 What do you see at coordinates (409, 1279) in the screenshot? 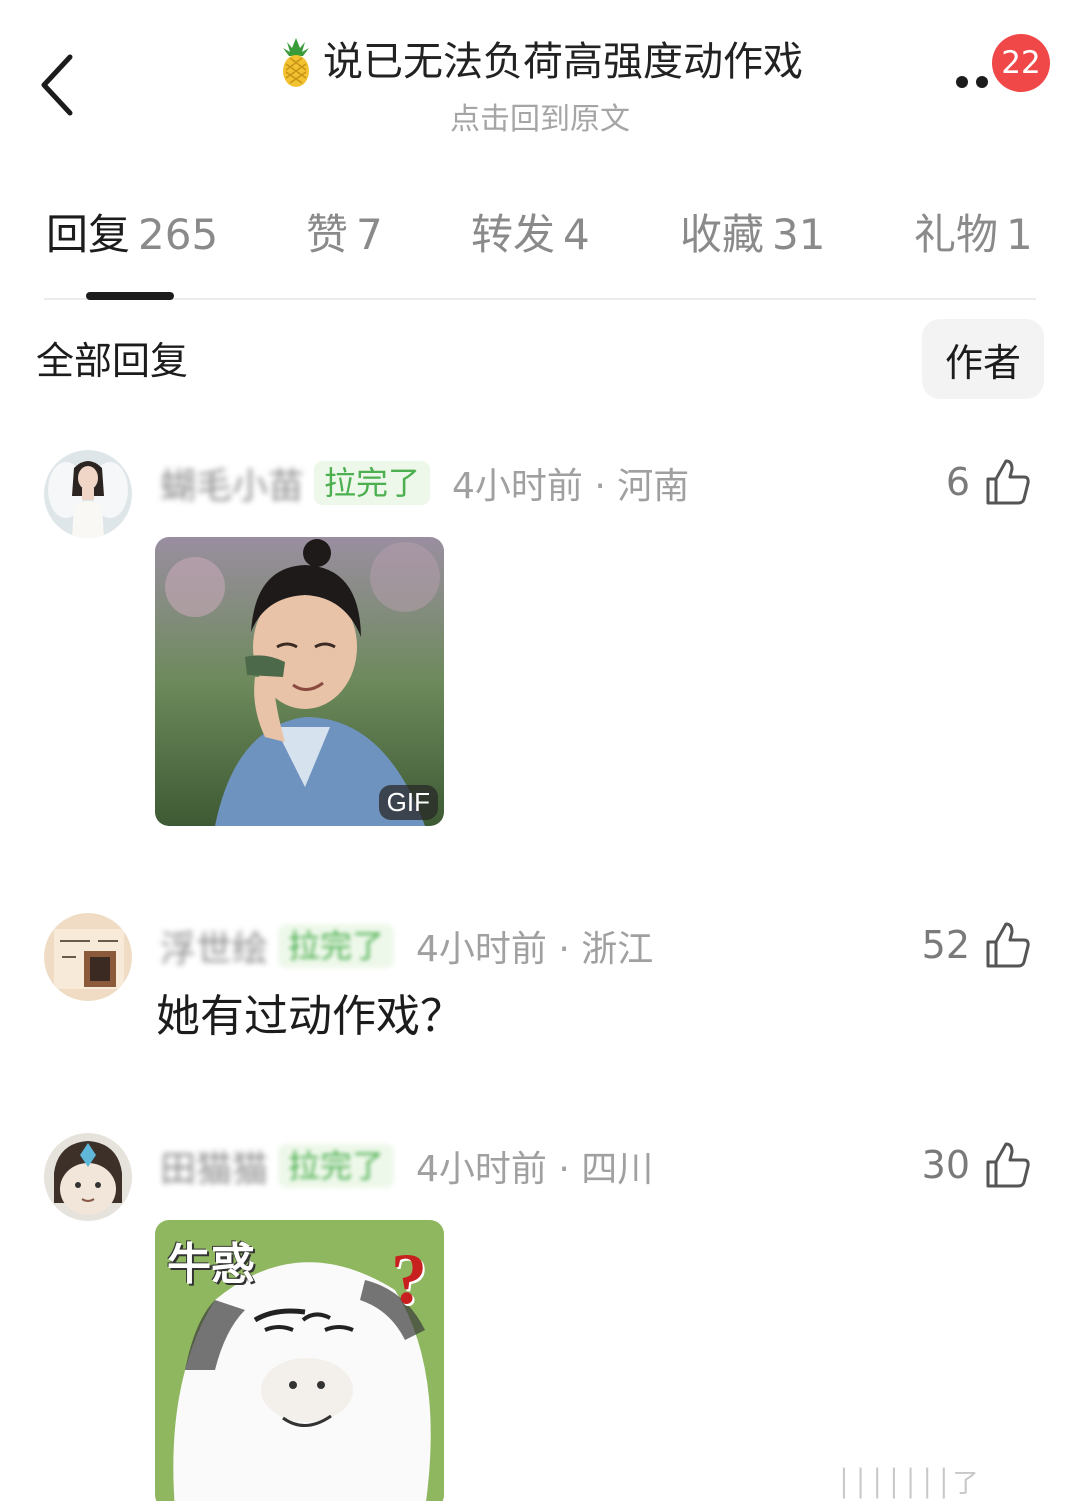
I see `question-mark-icon: ?` at bounding box center [409, 1279].